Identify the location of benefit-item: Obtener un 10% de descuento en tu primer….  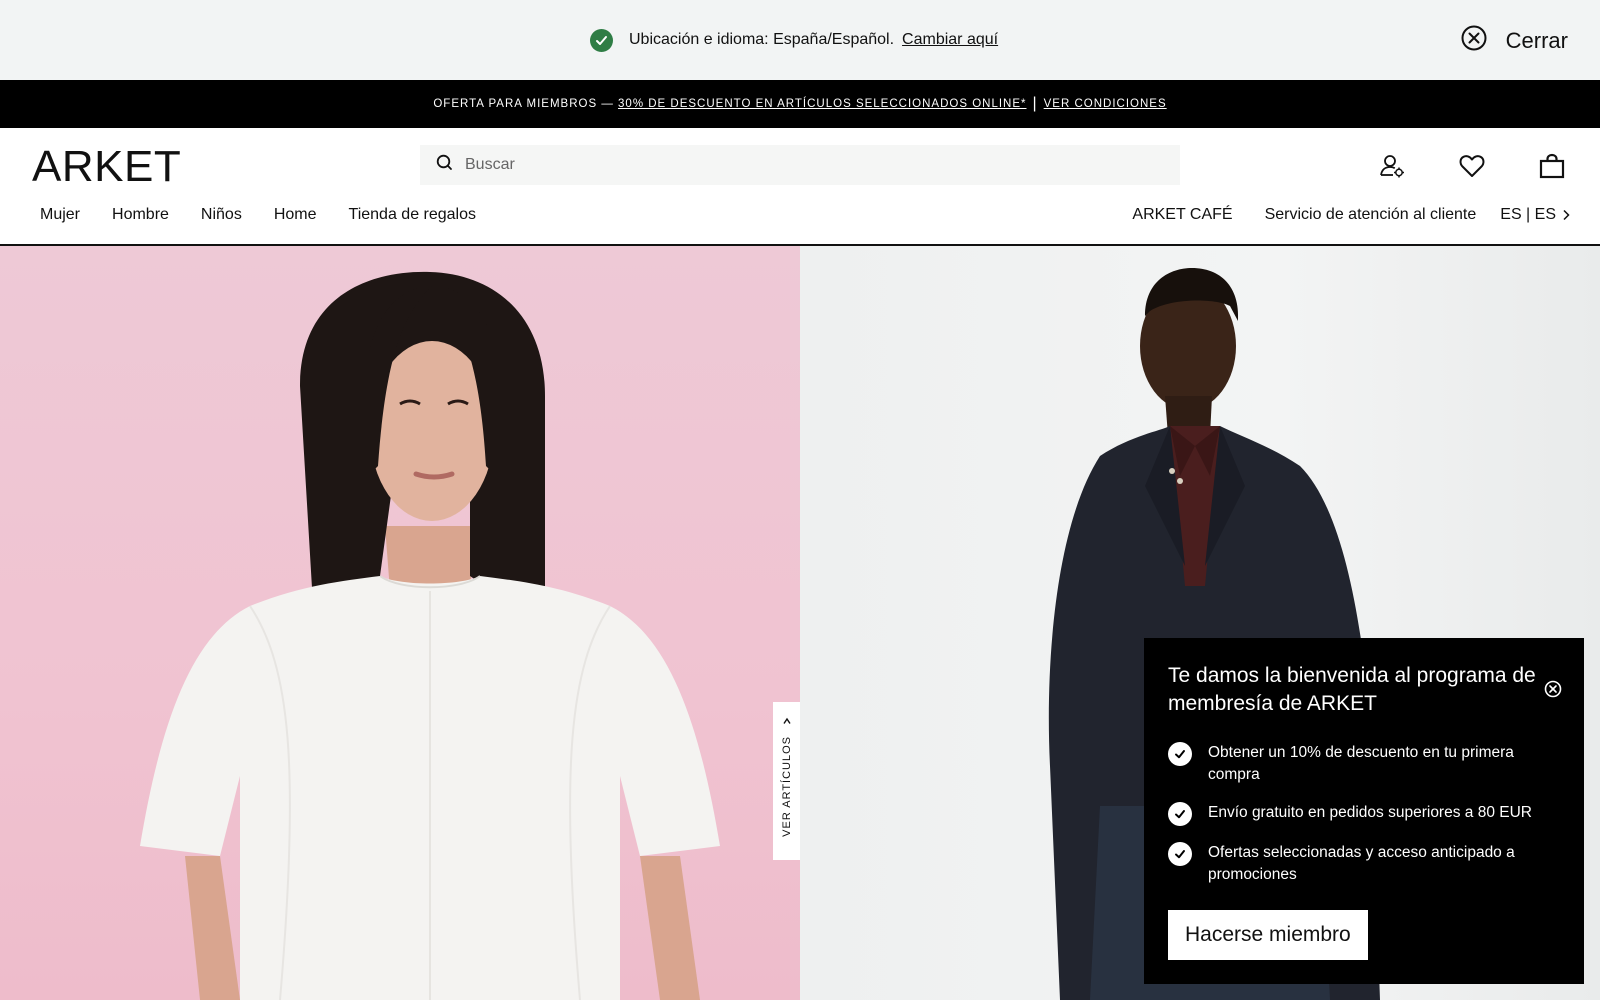
(1368, 764).